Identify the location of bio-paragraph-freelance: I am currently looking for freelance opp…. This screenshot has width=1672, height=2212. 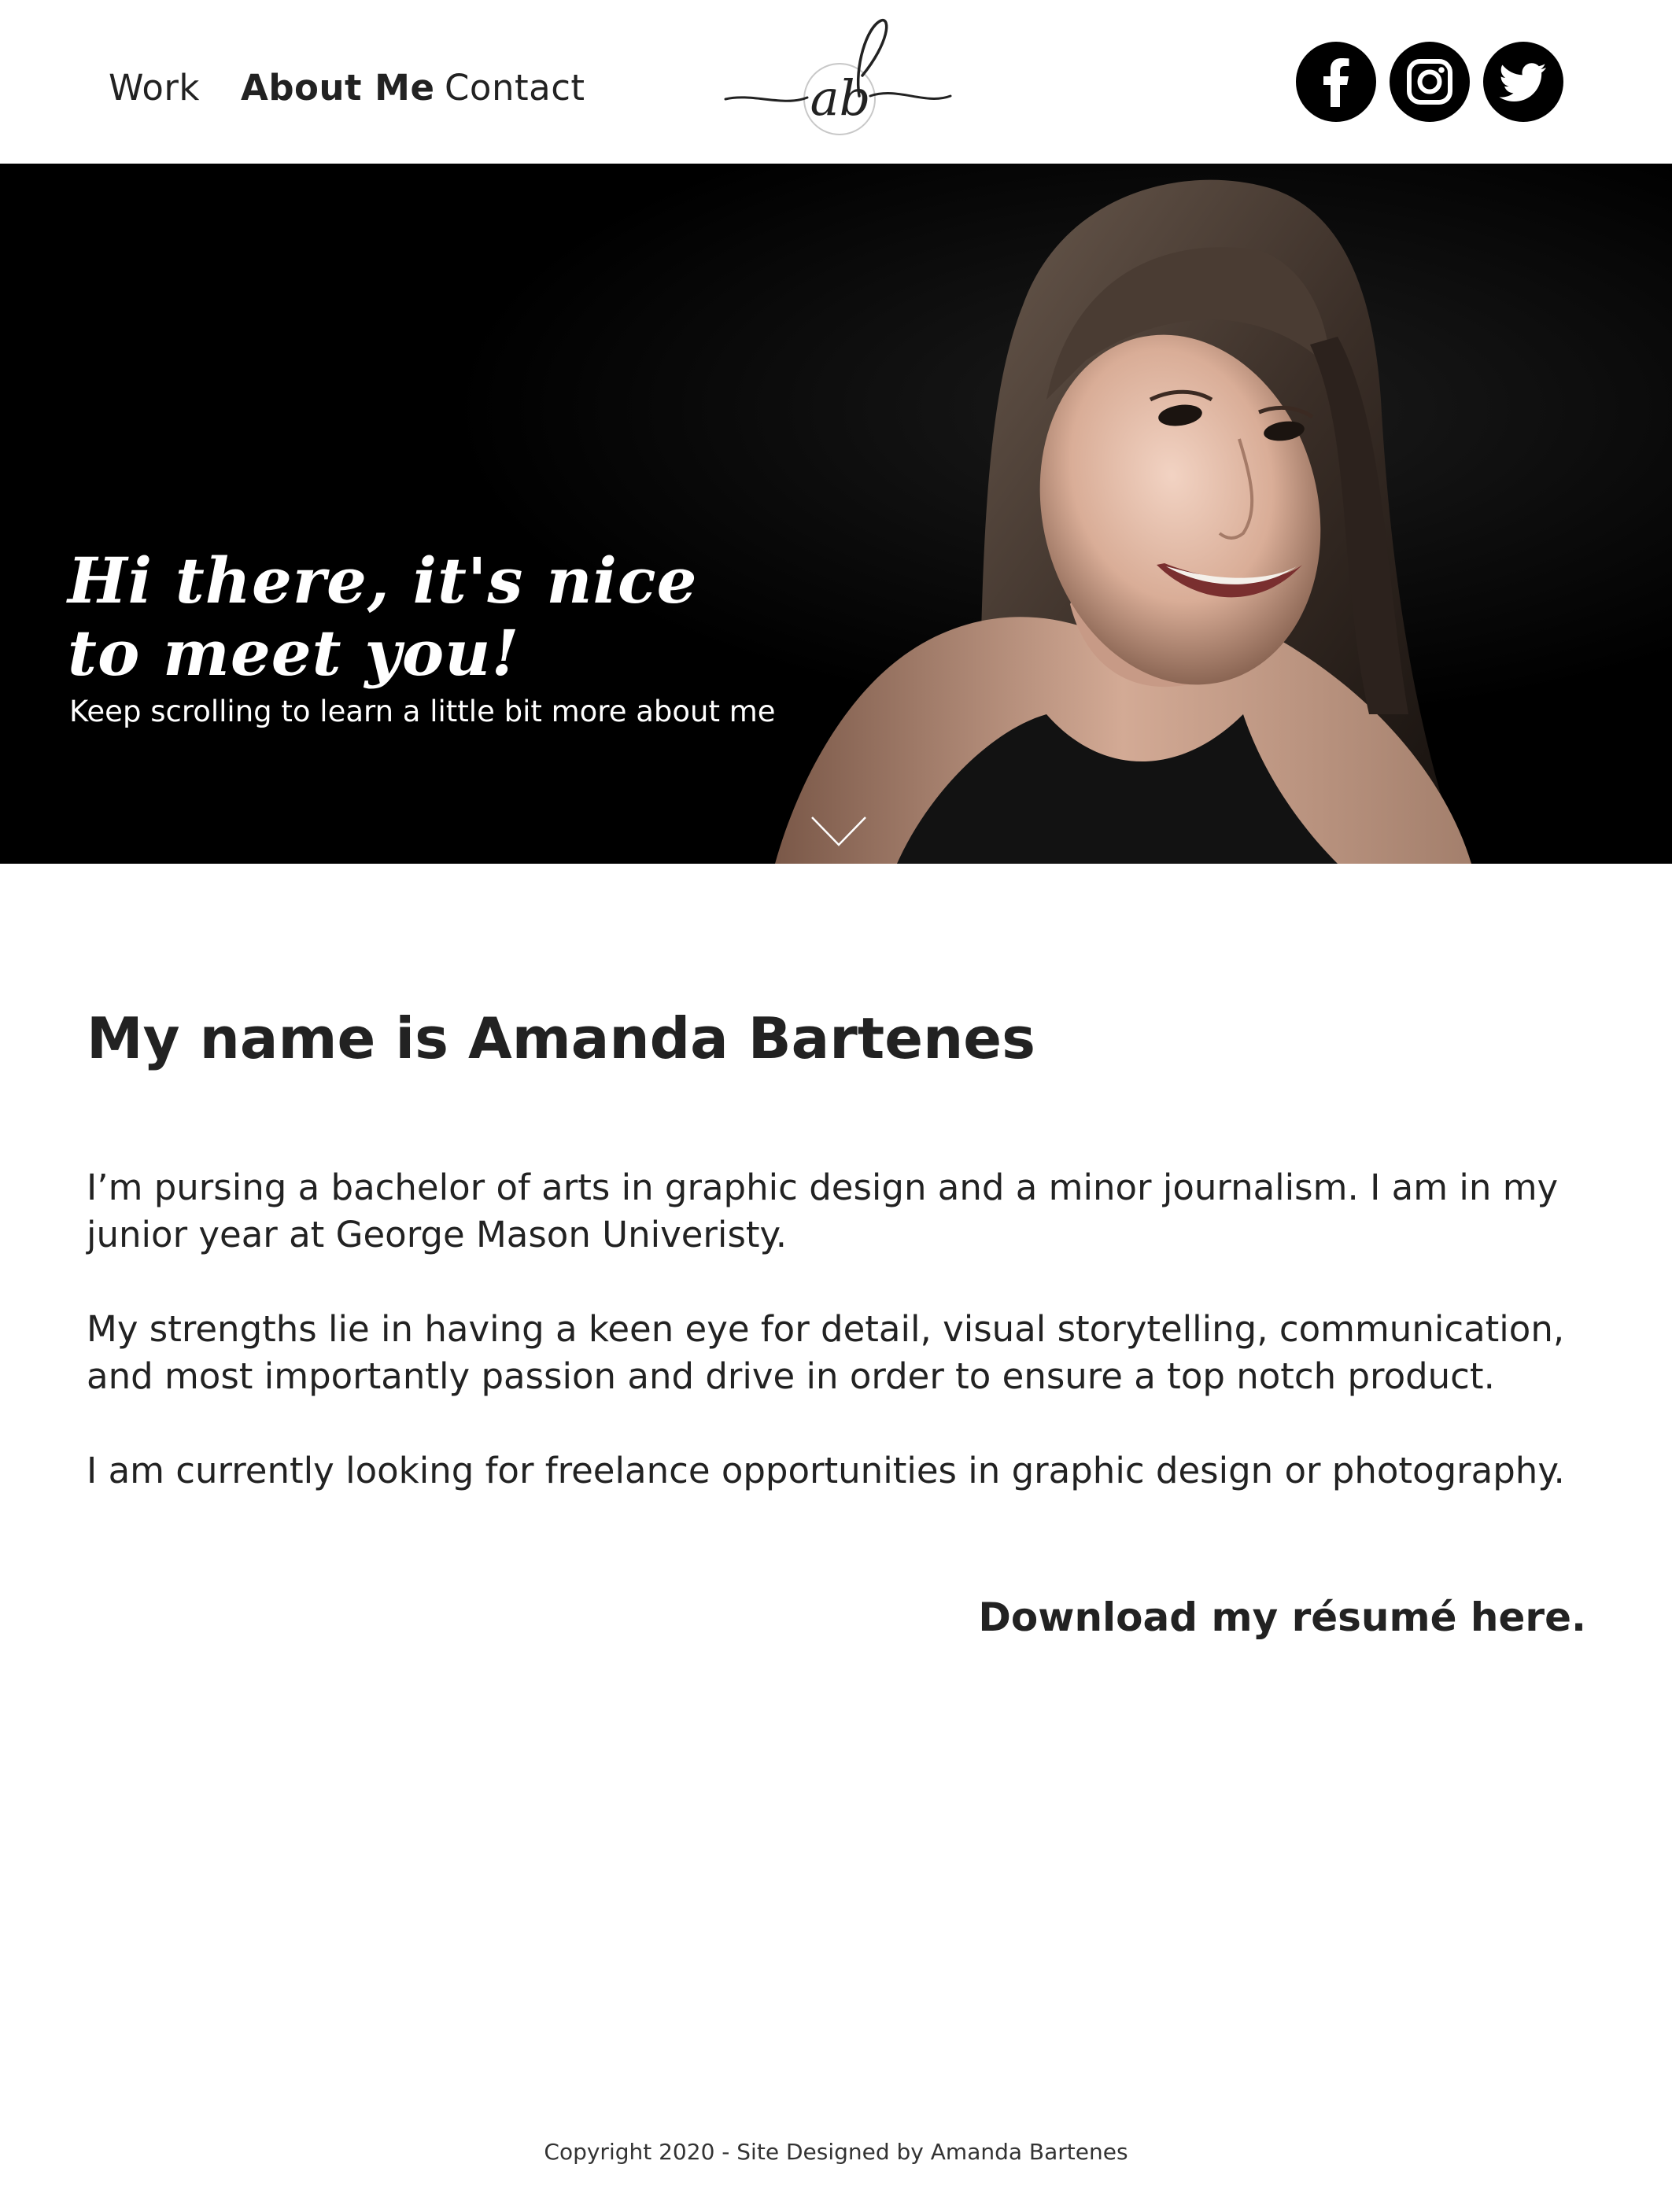
(826, 1470).